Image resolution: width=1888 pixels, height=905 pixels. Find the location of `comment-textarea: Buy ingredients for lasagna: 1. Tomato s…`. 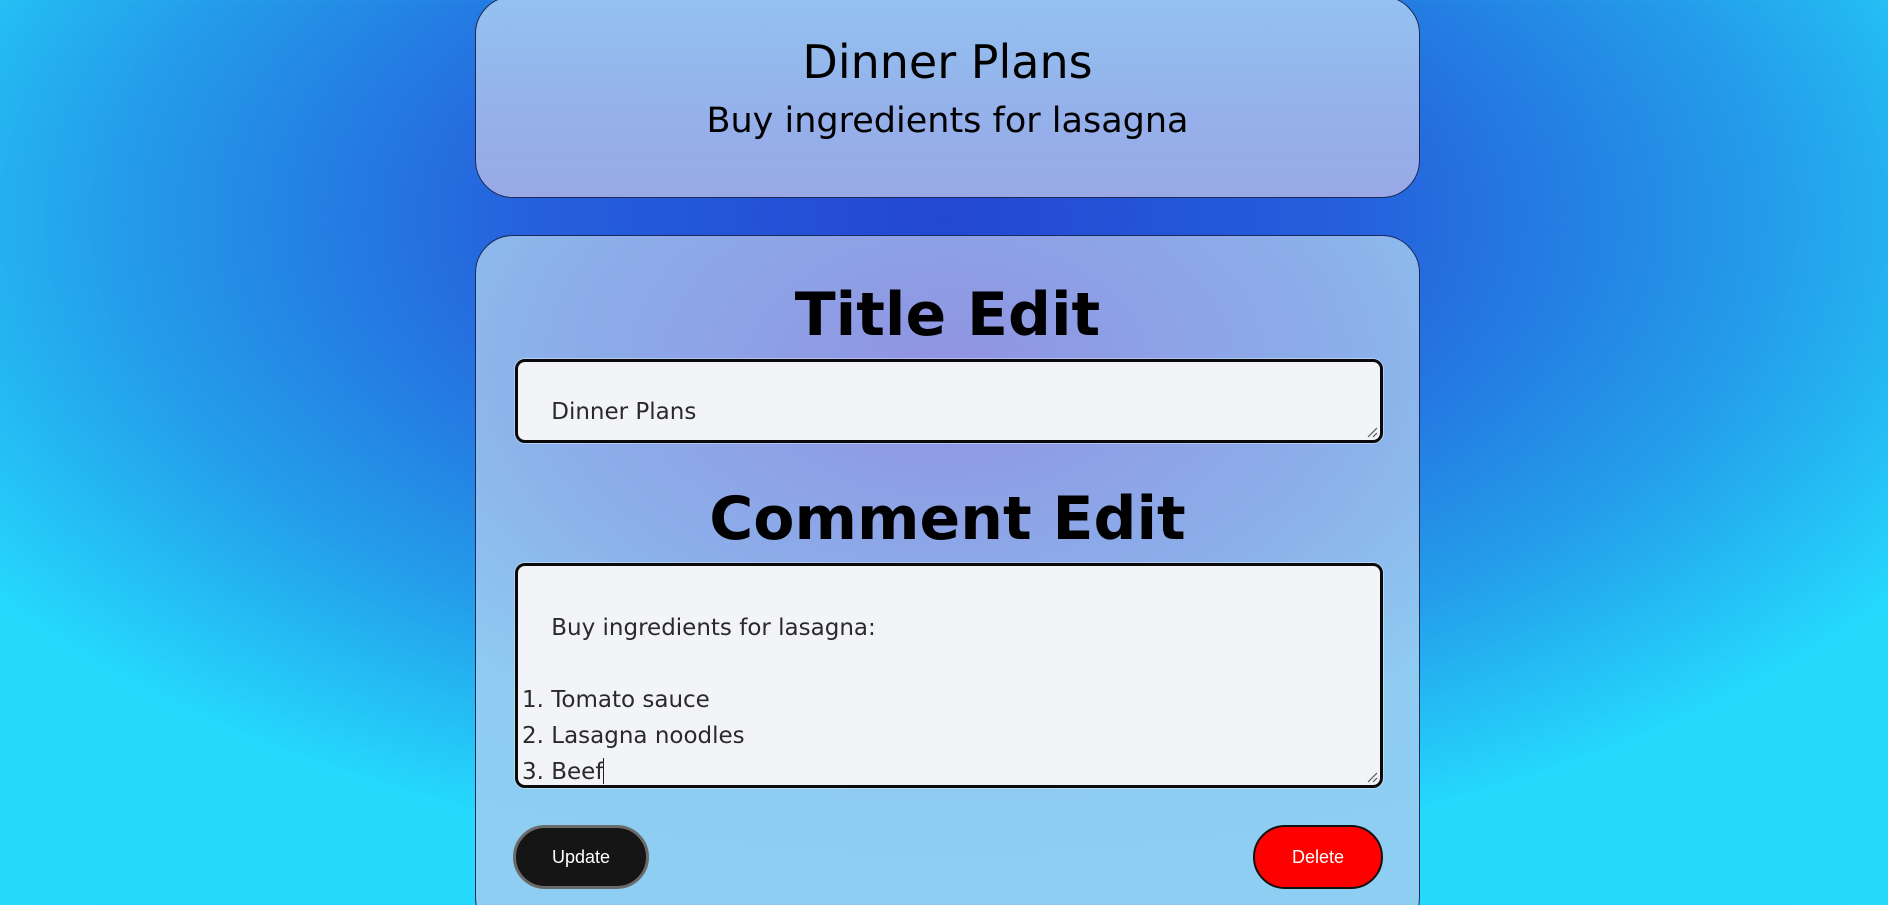

comment-textarea: Buy ingredients for lasagna: 1. Tomato s… is located at coordinates (949, 675).